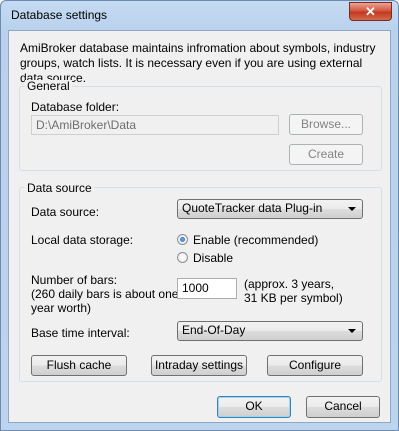 Image resolution: width=399 pixels, height=431 pixels. Describe the element at coordinates (82, 240) in the screenshot. I see `local-storage-label: Local data storage:` at that location.